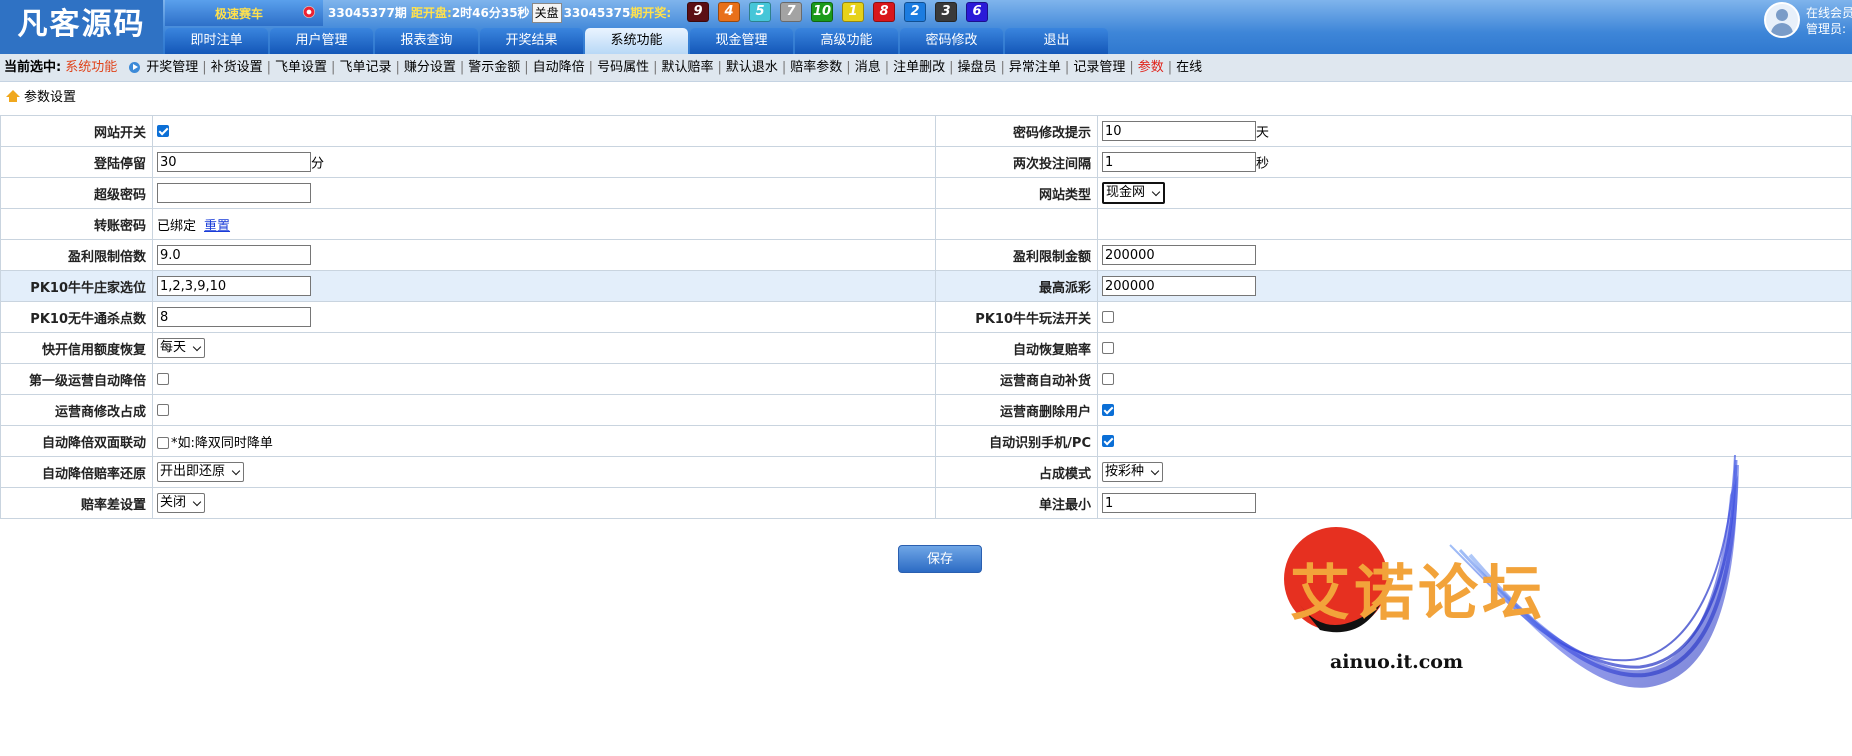 Image resolution: width=1852 pixels, height=756 pixels. What do you see at coordinates (76, 379) in the screenshot?
I see `field-label: 第一级运营自动降倍` at bounding box center [76, 379].